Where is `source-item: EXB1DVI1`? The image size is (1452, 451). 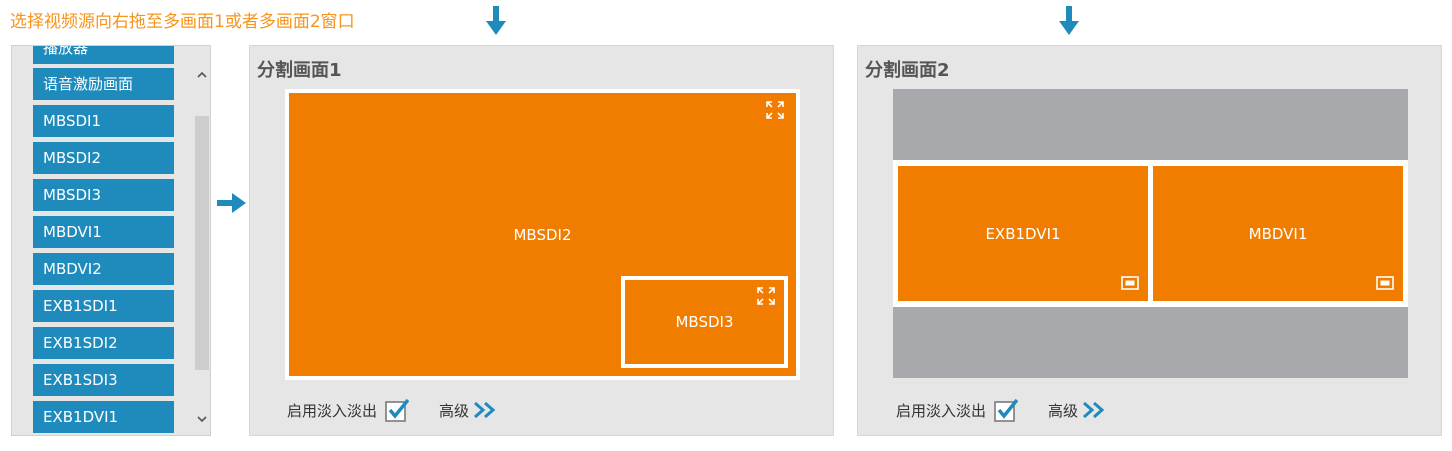 source-item: EXB1DVI1 is located at coordinates (103, 417).